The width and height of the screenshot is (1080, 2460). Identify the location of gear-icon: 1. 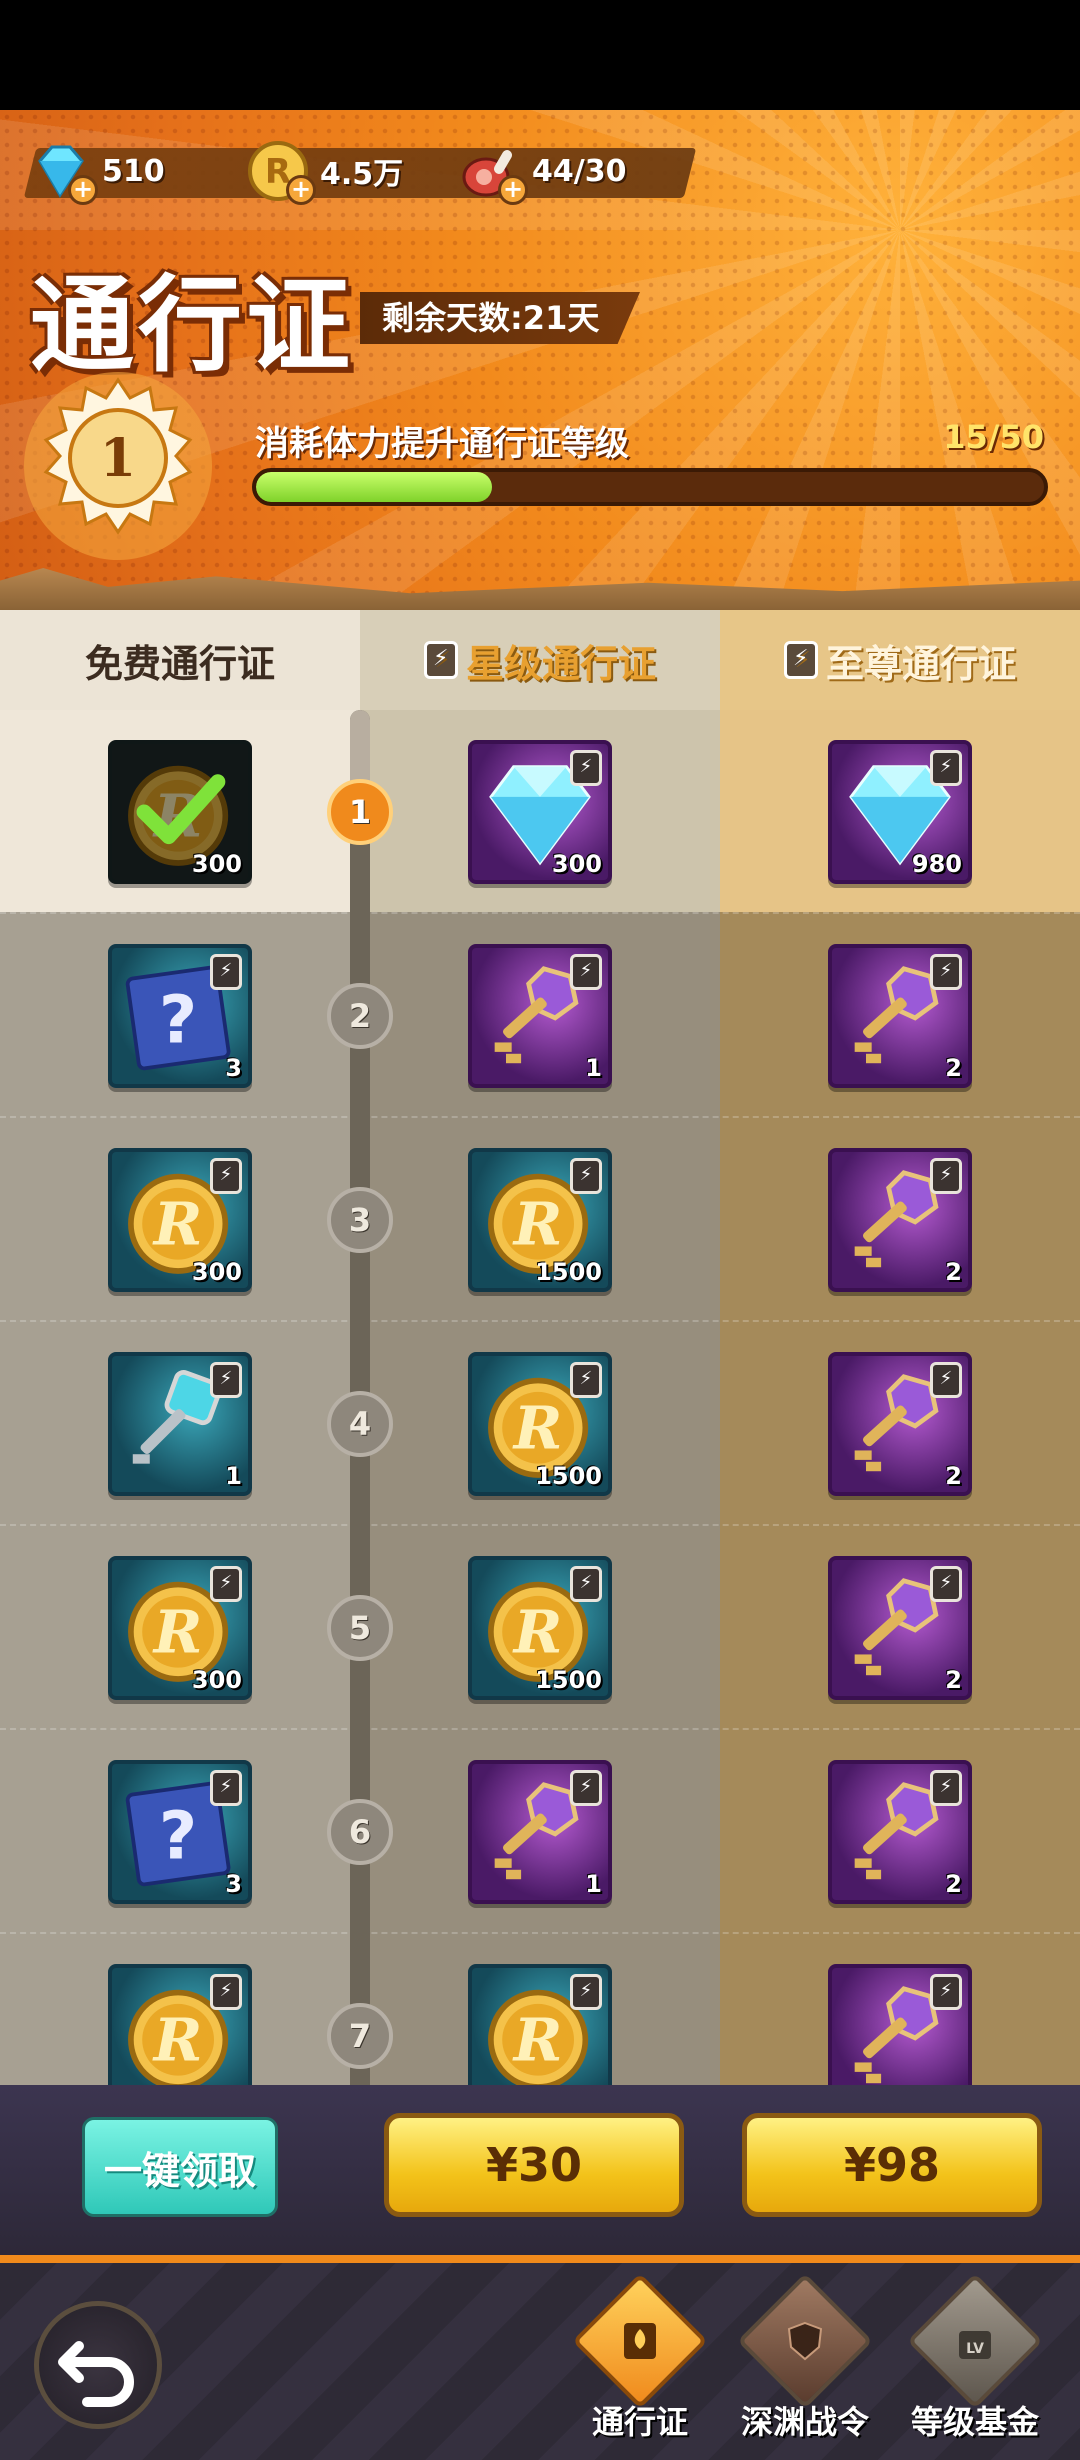
(118, 466).